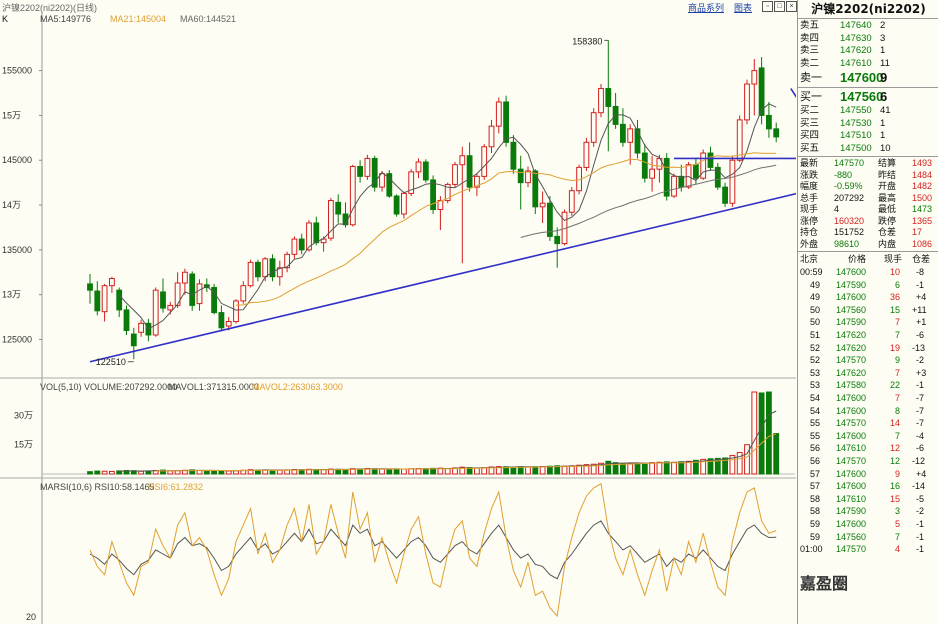 Image resolution: width=938 pixels, height=624 pixels. I want to click on y-tick-label: 135000, so click(17, 250).